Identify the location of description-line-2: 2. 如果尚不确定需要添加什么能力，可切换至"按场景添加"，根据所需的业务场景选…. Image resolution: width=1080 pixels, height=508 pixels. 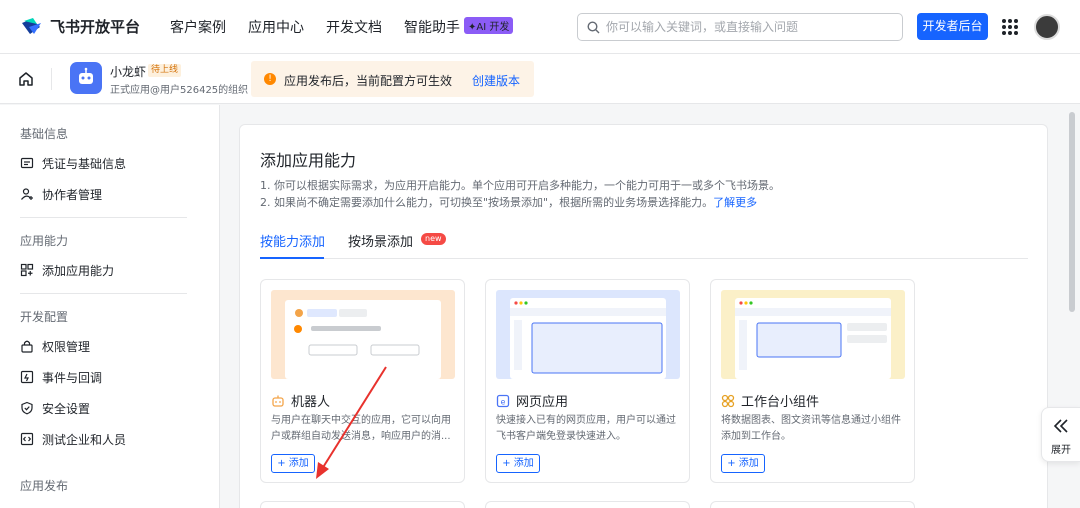
(508, 202).